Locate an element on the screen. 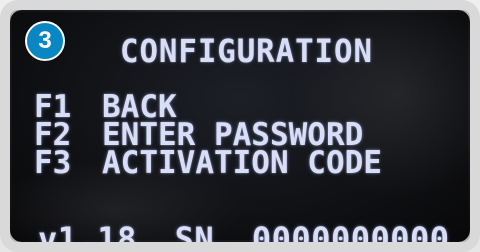  menu-item-activation-code: F3 ACTIVATION CODE is located at coordinates (229, 163).